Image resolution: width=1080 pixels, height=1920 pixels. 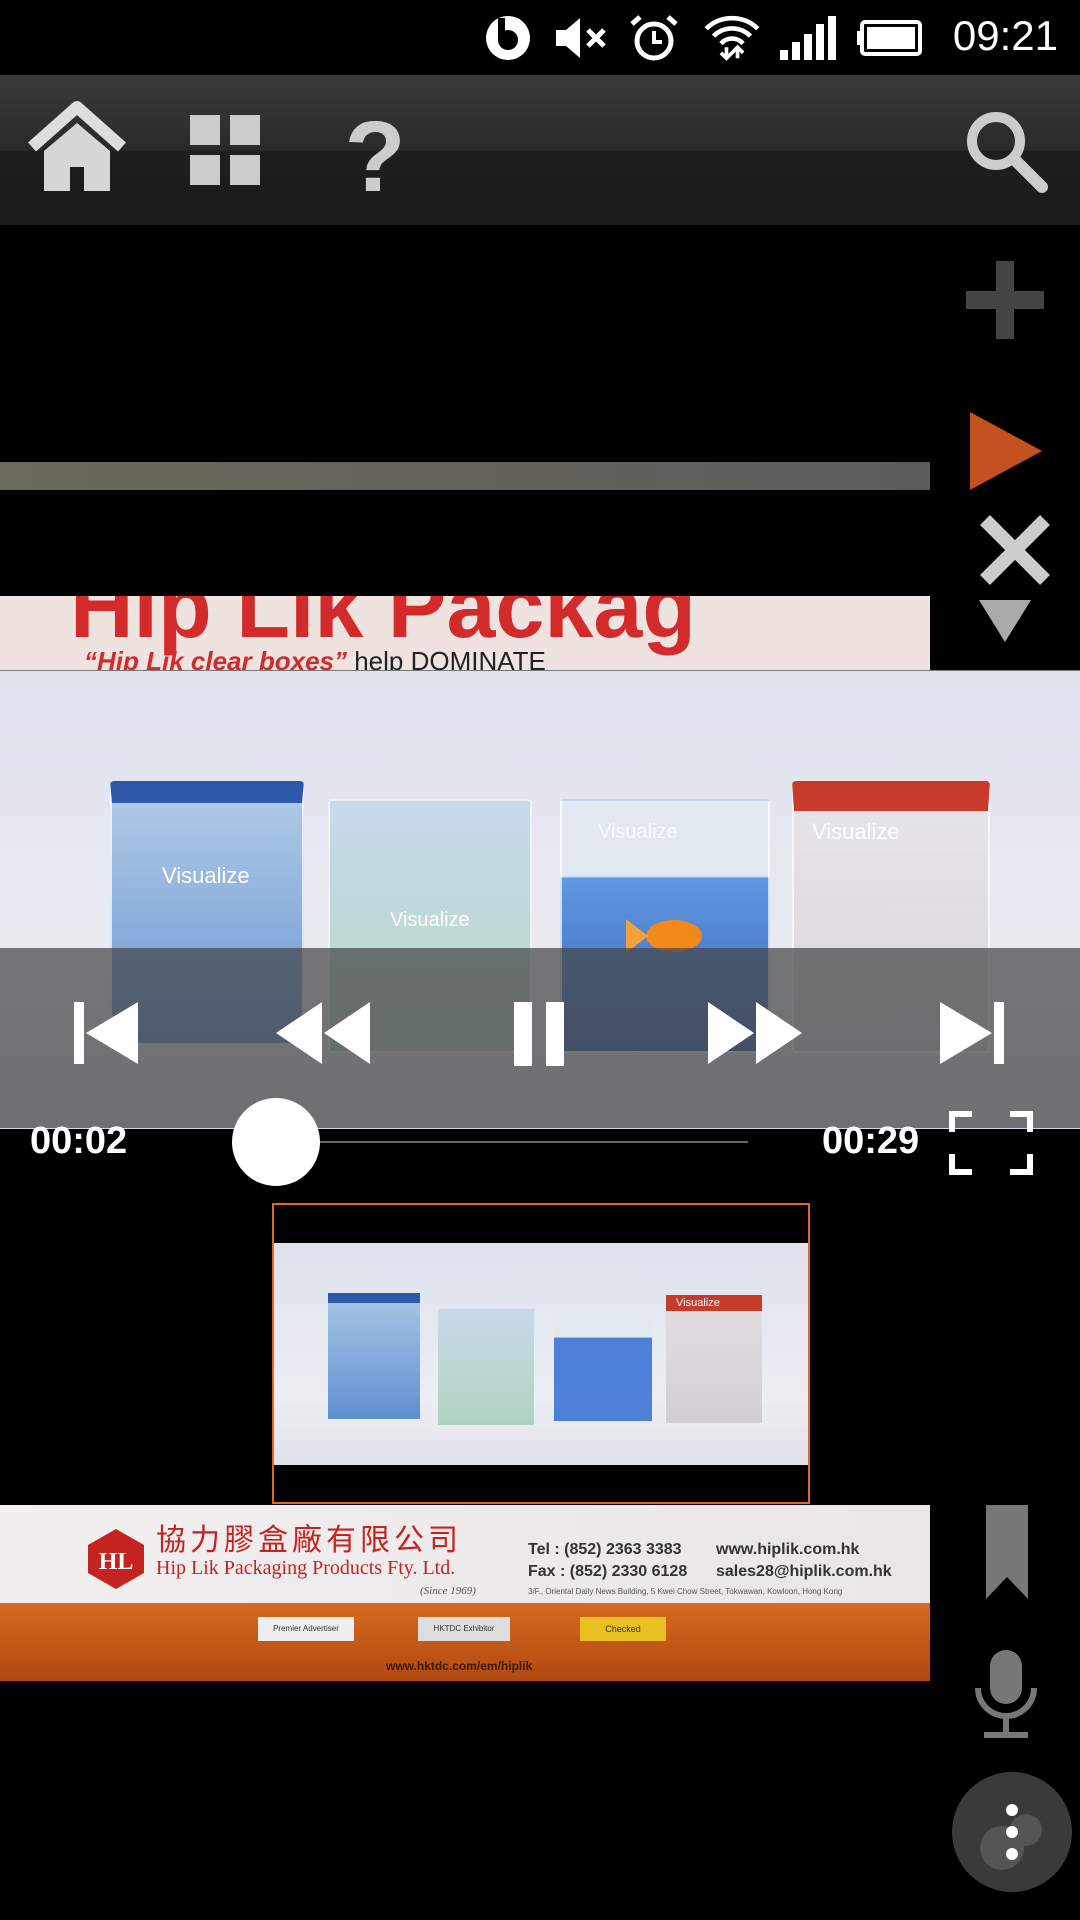 What do you see at coordinates (623, 1629) in the screenshot?
I see `badge-dnb-checked: Checked` at bounding box center [623, 1629].